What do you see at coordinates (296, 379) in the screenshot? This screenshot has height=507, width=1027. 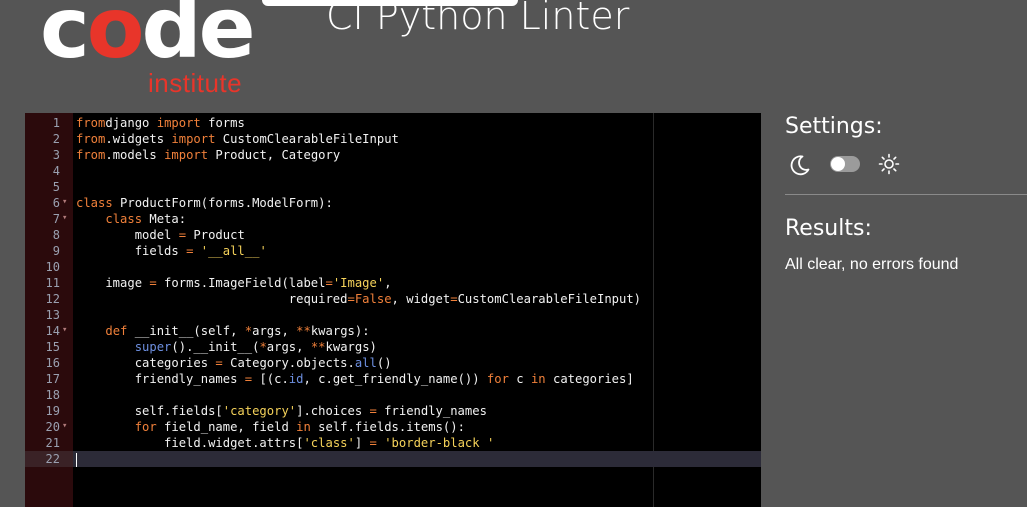 I see `code-token: id` at bounding box center [296, 379].